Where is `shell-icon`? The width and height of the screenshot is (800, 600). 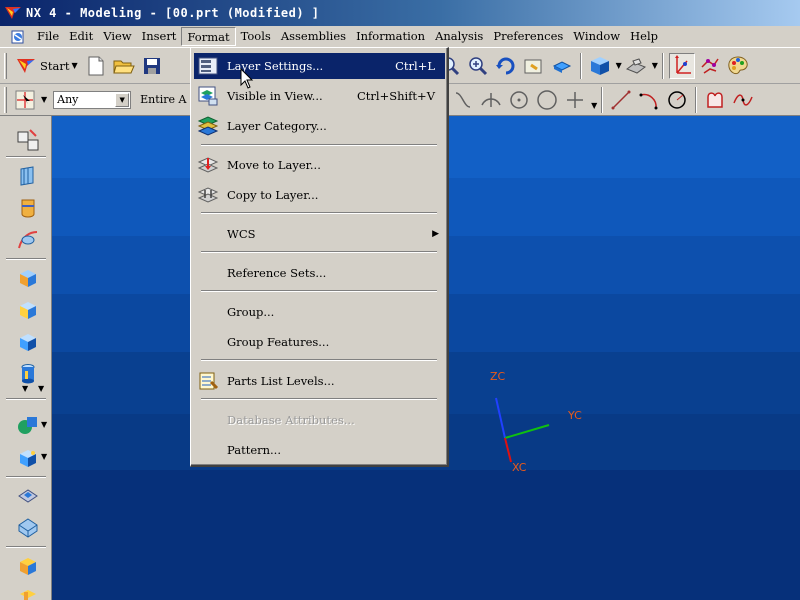 shell-icon is located at coordinates (28, 496).